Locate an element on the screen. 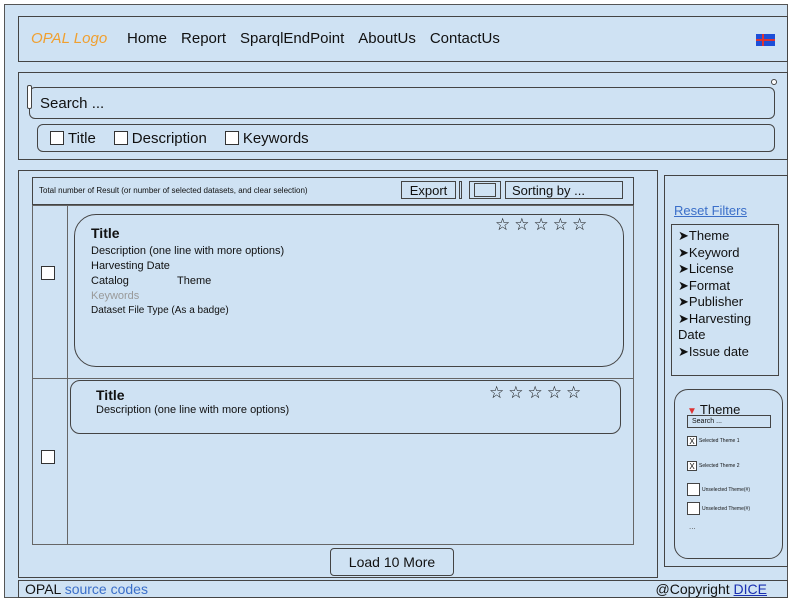 The image size is (793, 604). reset-filters-link: Reset Filters is located at coordinates (710, 210).